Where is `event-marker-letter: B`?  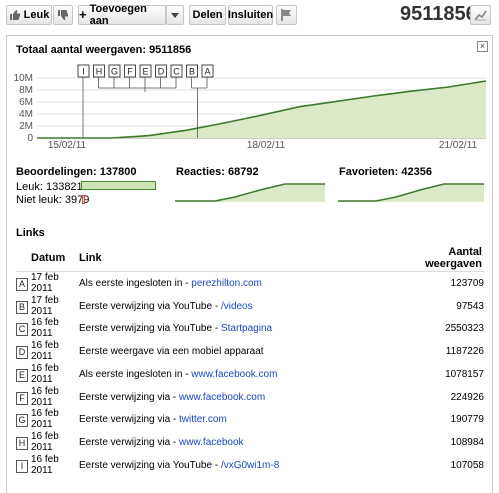
event-marker-letter: B is located at coordinates (192, 72).